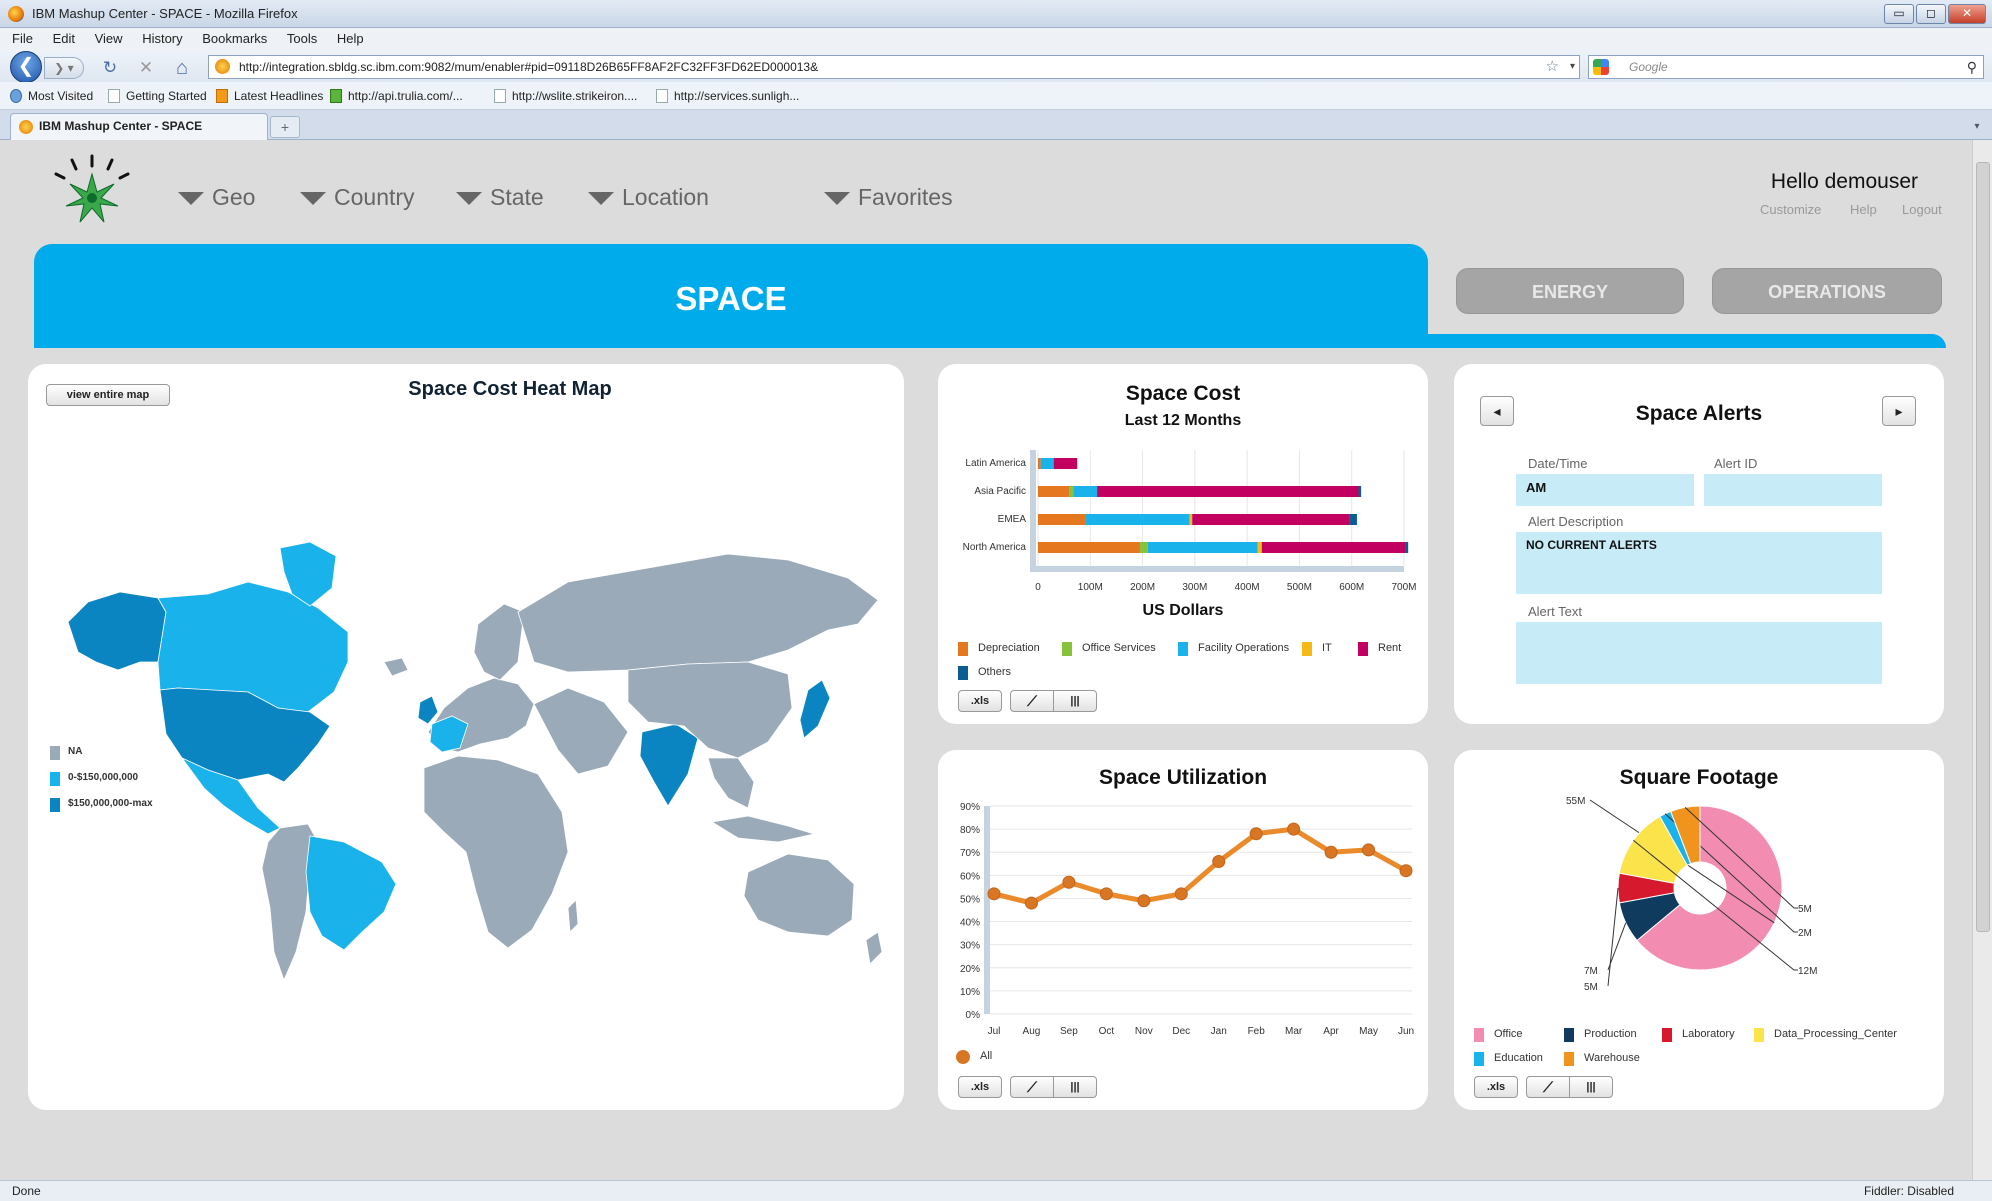 The image size is (1992, 1201). I want to click on firefox-icon, so click(16, 14).